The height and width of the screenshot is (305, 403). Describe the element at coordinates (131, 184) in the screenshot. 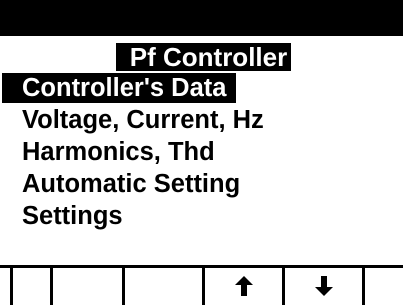

I see `menu-item-label: Automatic Setting` at that location.